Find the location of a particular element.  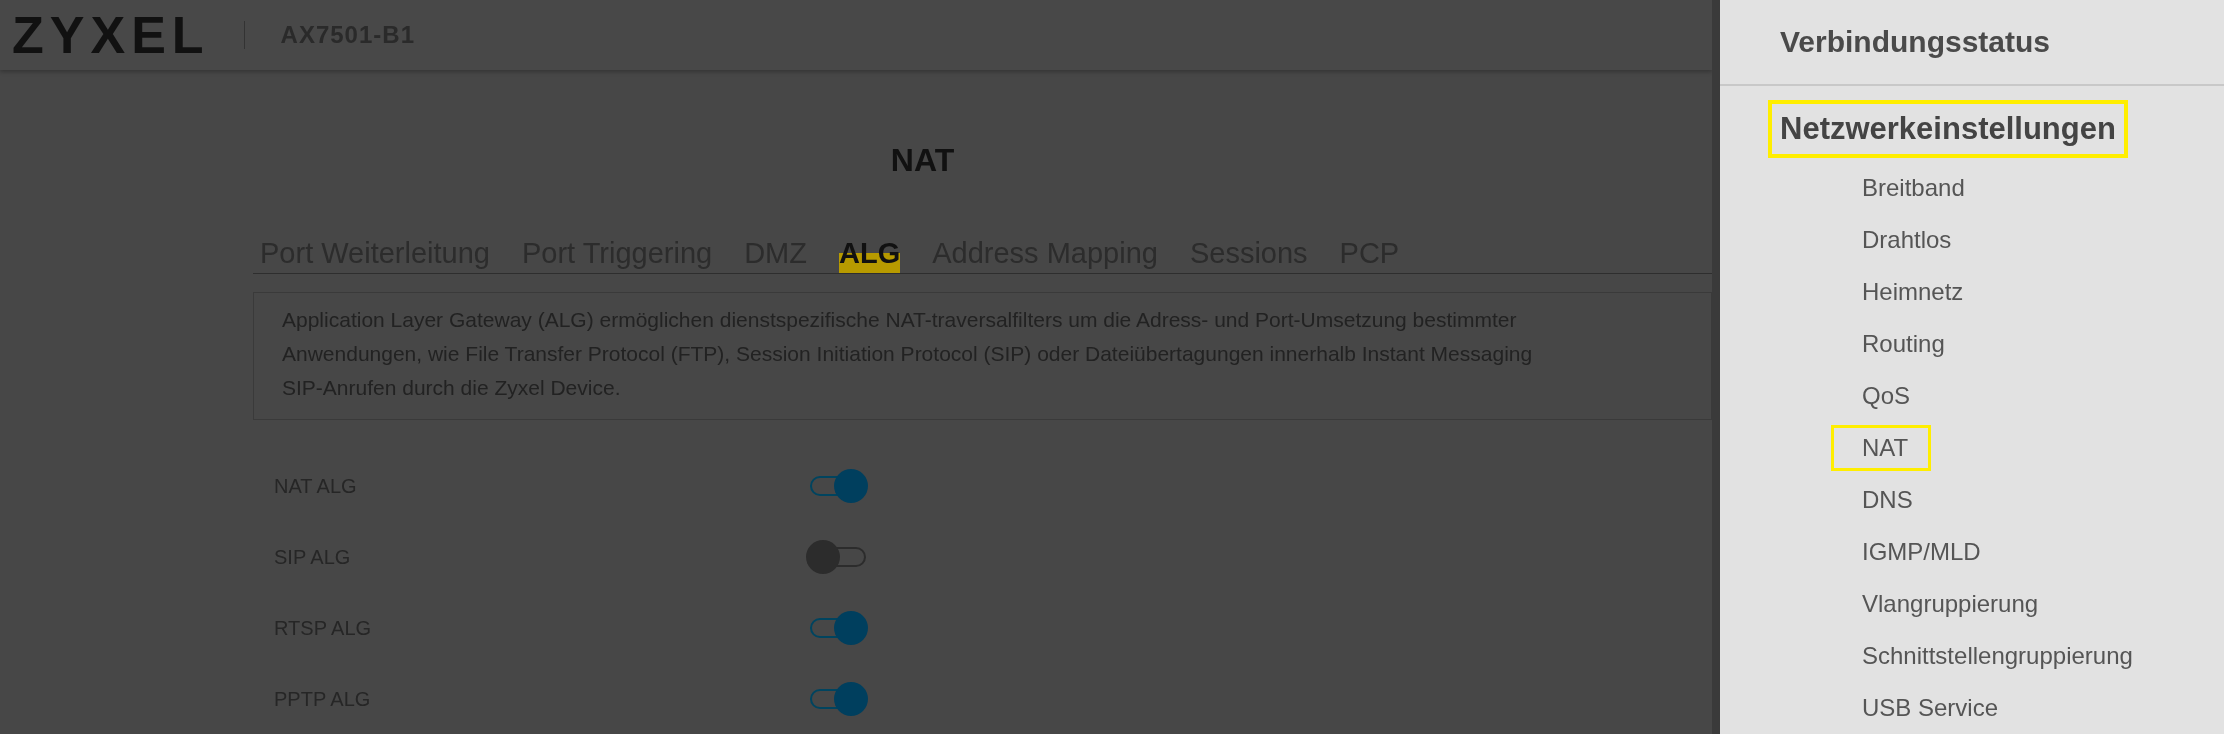

menu-item: Schnittstellengruppierung is located at coordinates (1993, 656).